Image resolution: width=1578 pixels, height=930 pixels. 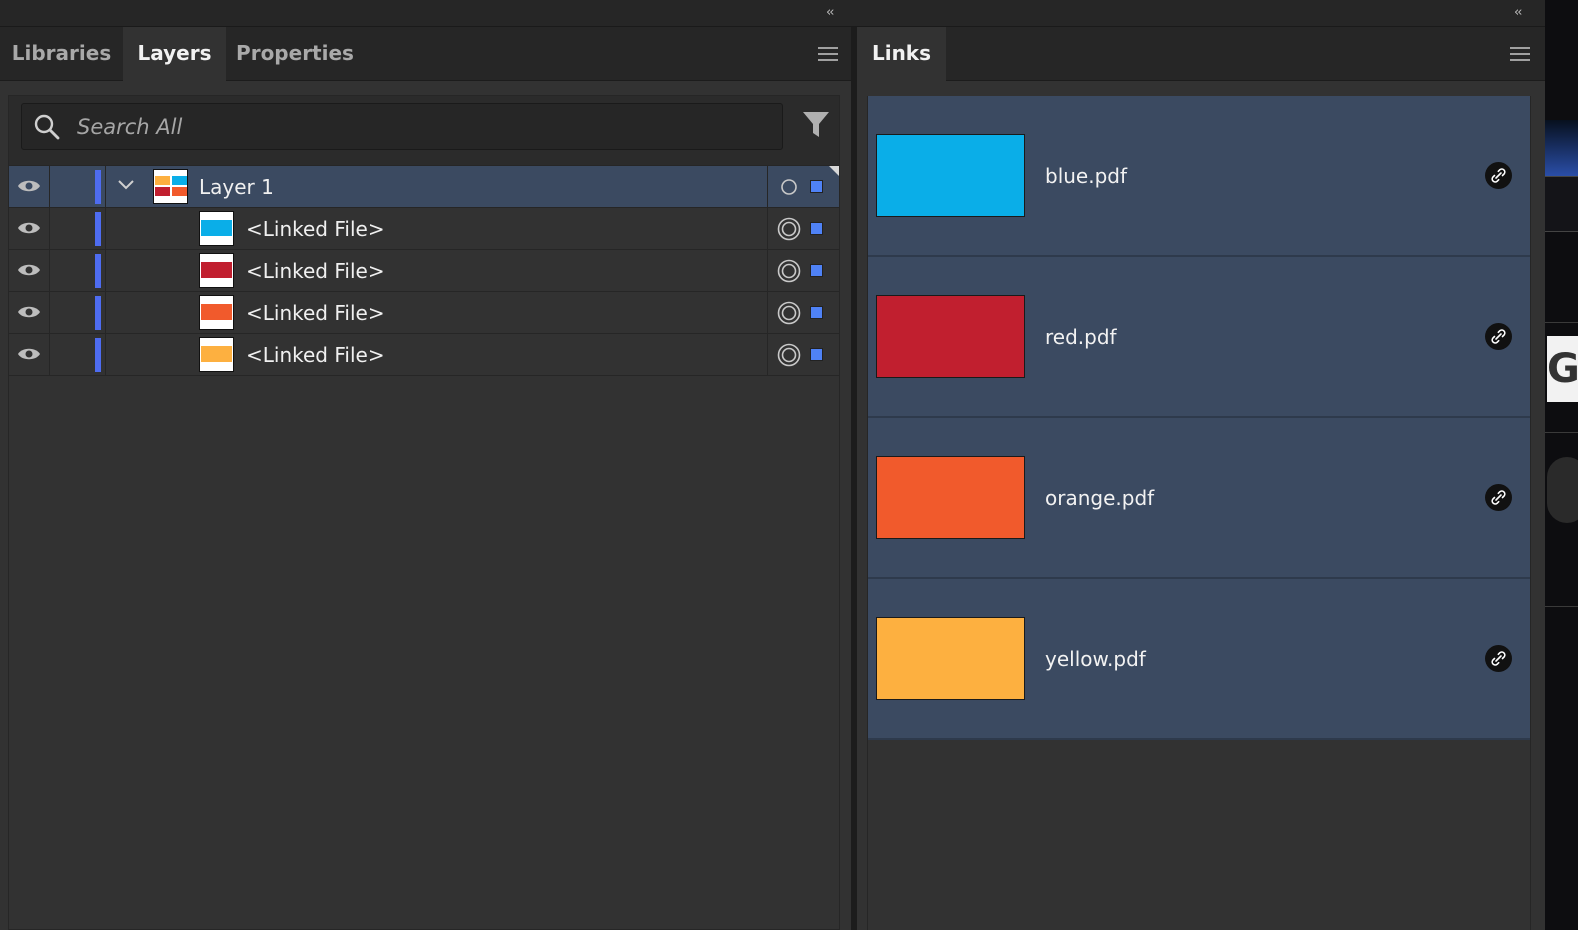 I want to click on funnel-filter-icon, so click(x=816, y=125).